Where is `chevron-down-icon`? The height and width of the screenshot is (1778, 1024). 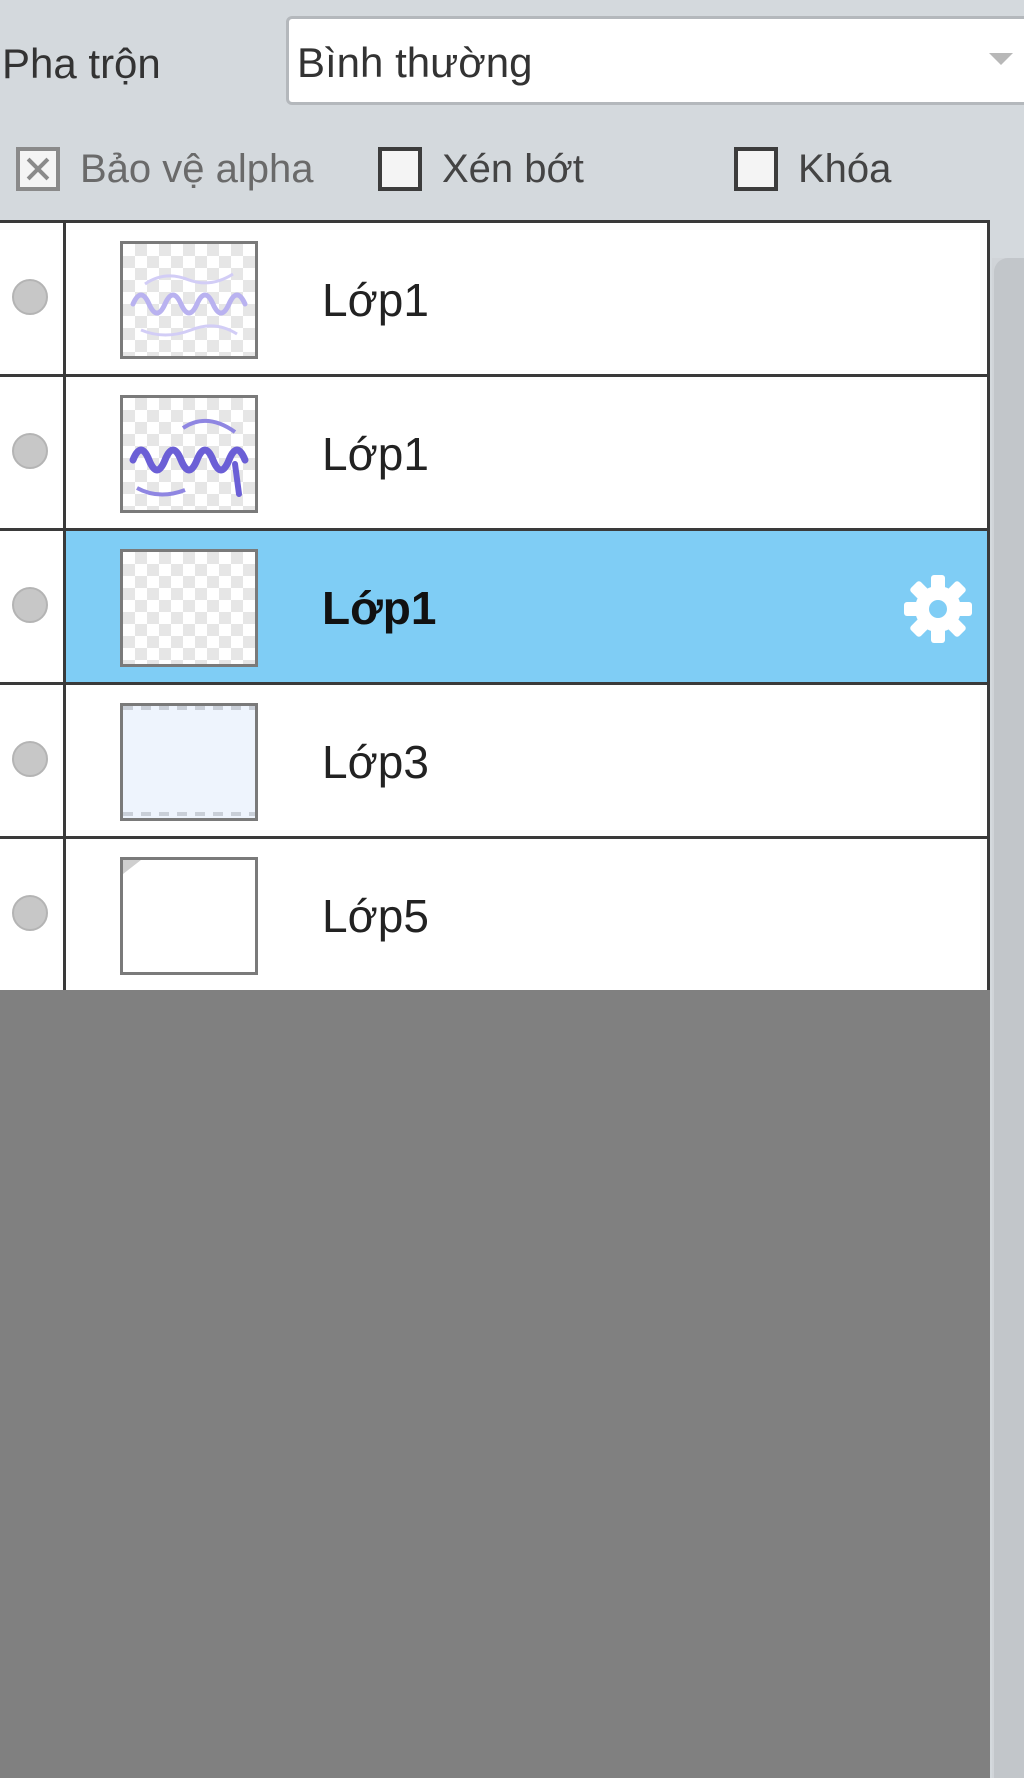 chevron-down-icon is located at coordinates (1001, 59).